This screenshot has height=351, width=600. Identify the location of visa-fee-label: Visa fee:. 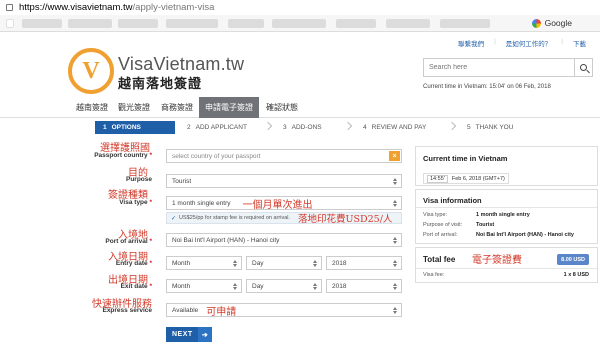
(434, 275).